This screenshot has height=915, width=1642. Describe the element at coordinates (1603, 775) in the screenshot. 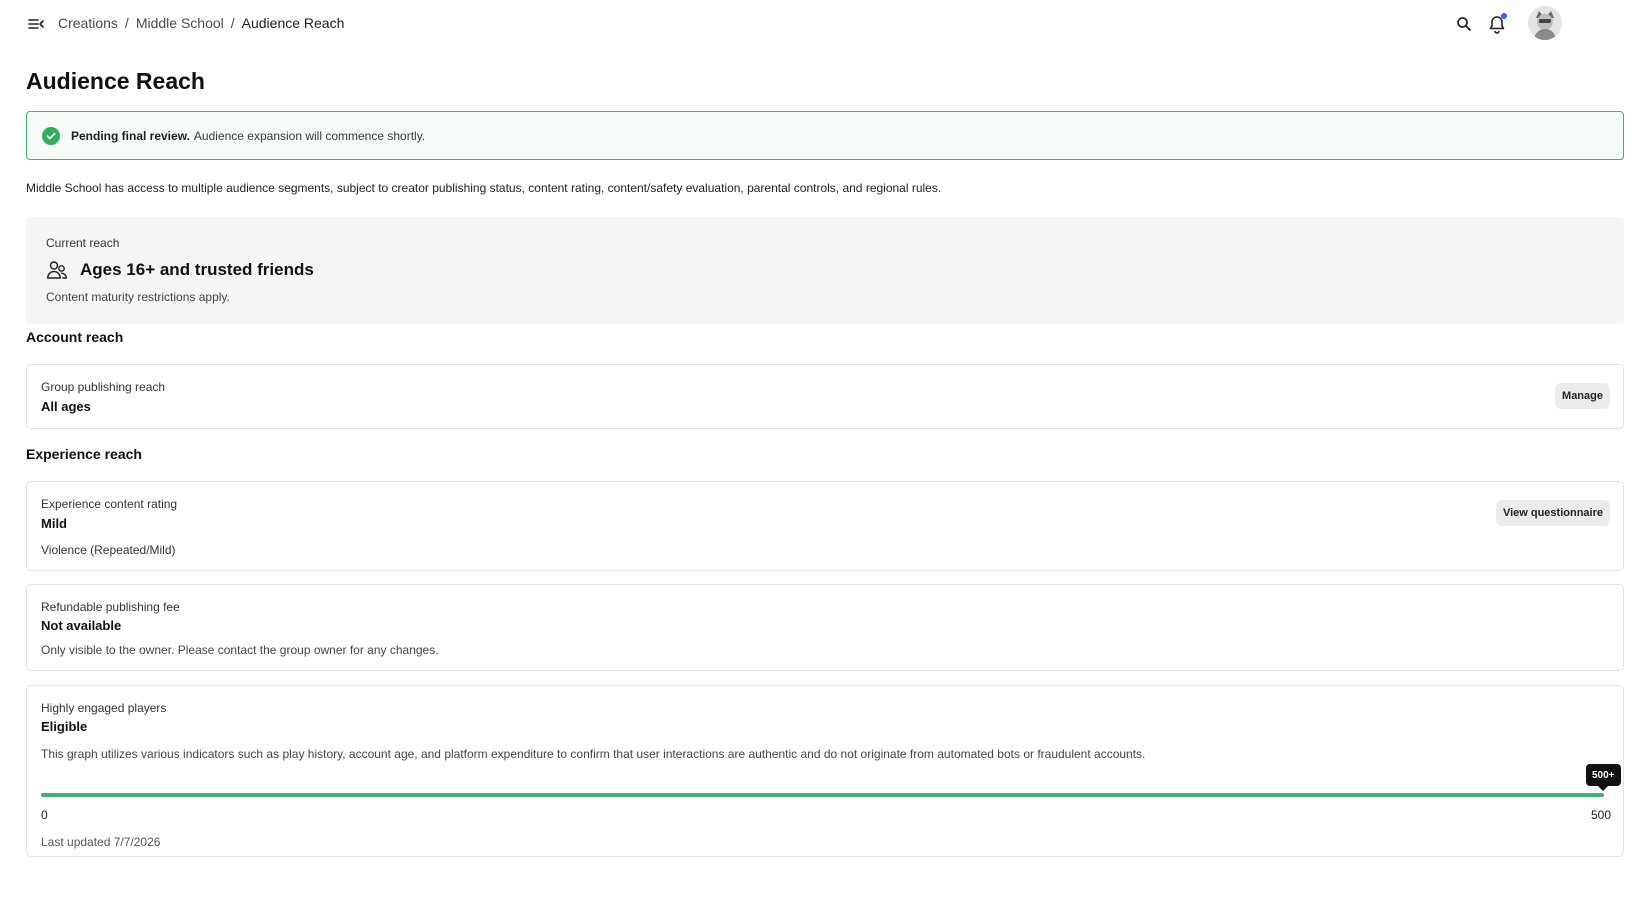

I see `progress-tooltip-text: 500+` at that location.